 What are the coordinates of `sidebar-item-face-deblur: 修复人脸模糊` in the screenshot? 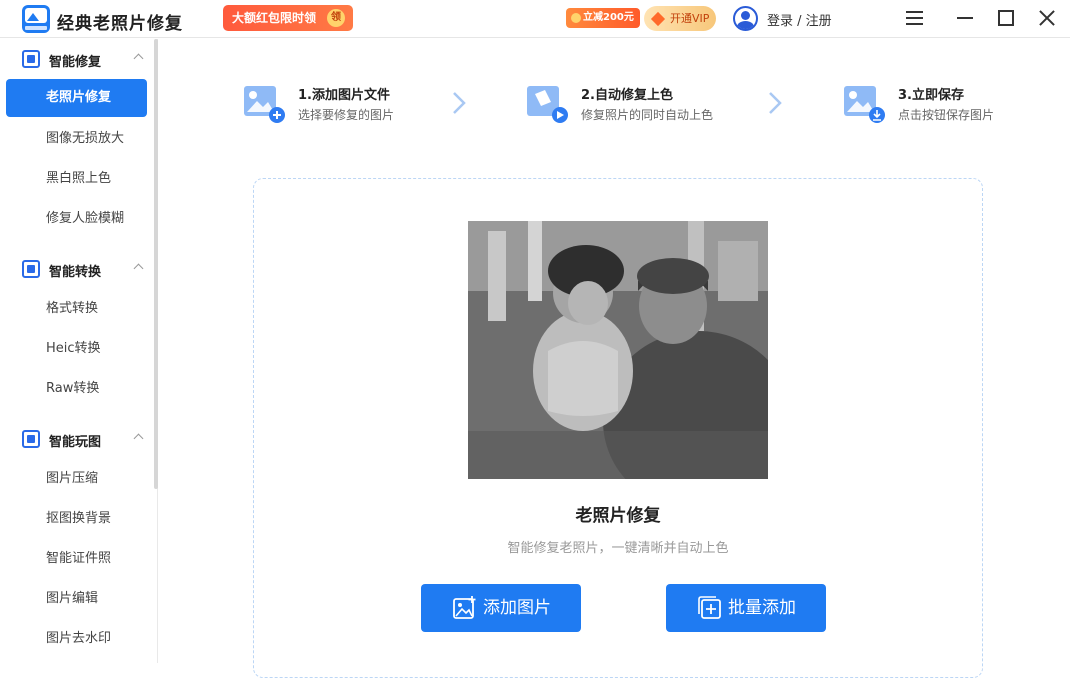 It's located at (76, 219).